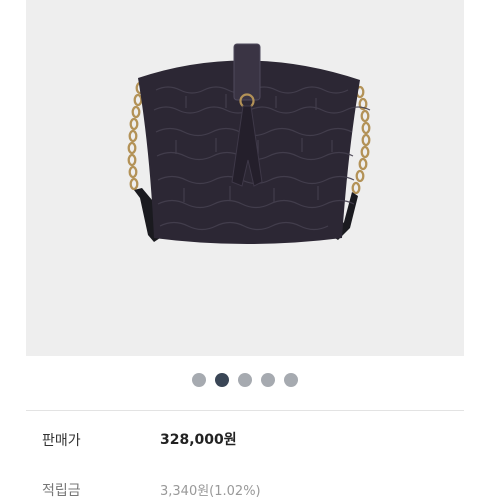  I want to click on price-label: 판매가, so click(61, 441).